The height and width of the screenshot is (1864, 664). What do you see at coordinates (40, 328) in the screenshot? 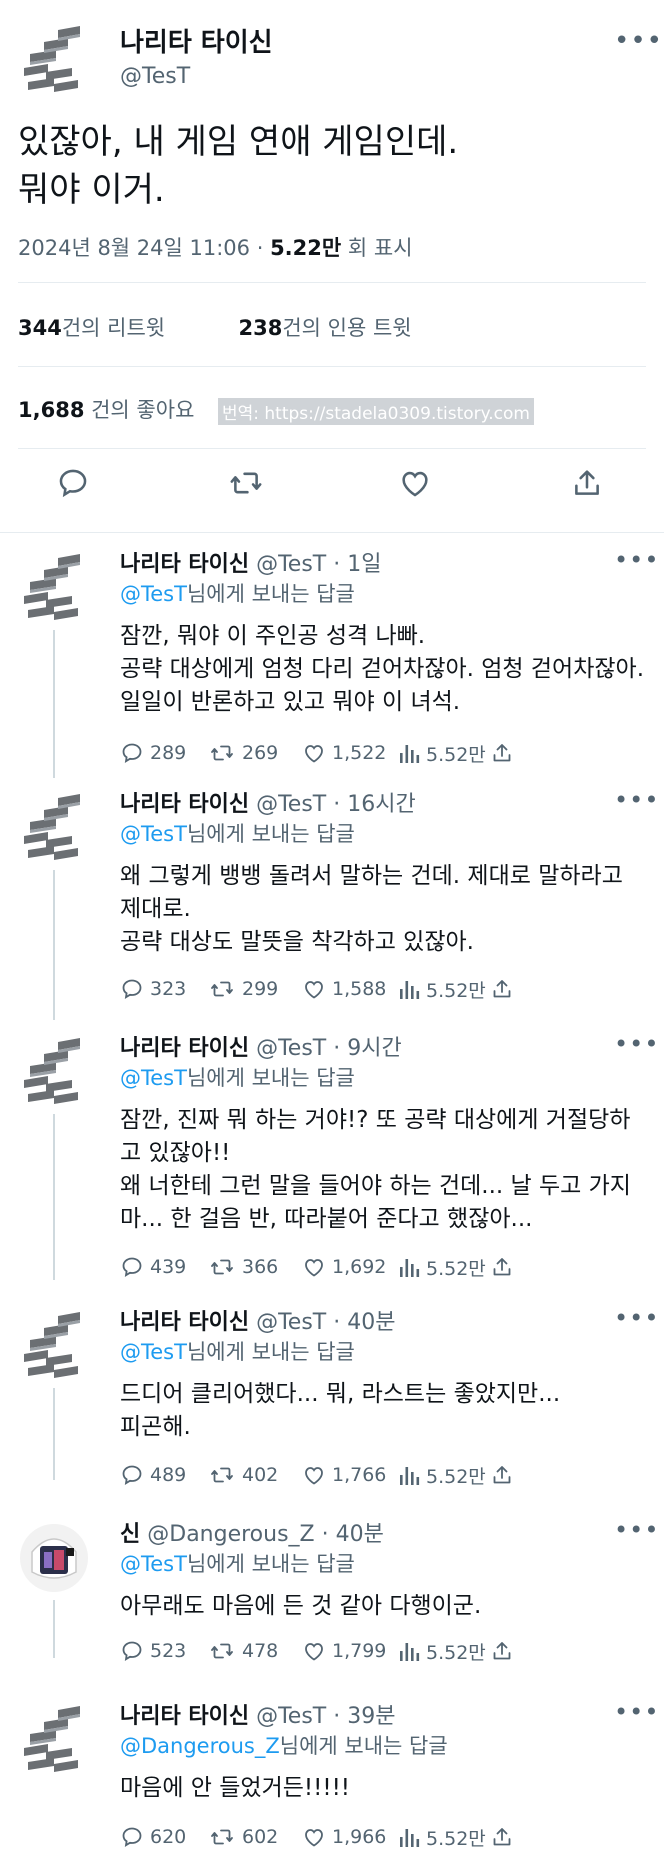
I see `retweets-count: 344` at bounding box center [40, 328].